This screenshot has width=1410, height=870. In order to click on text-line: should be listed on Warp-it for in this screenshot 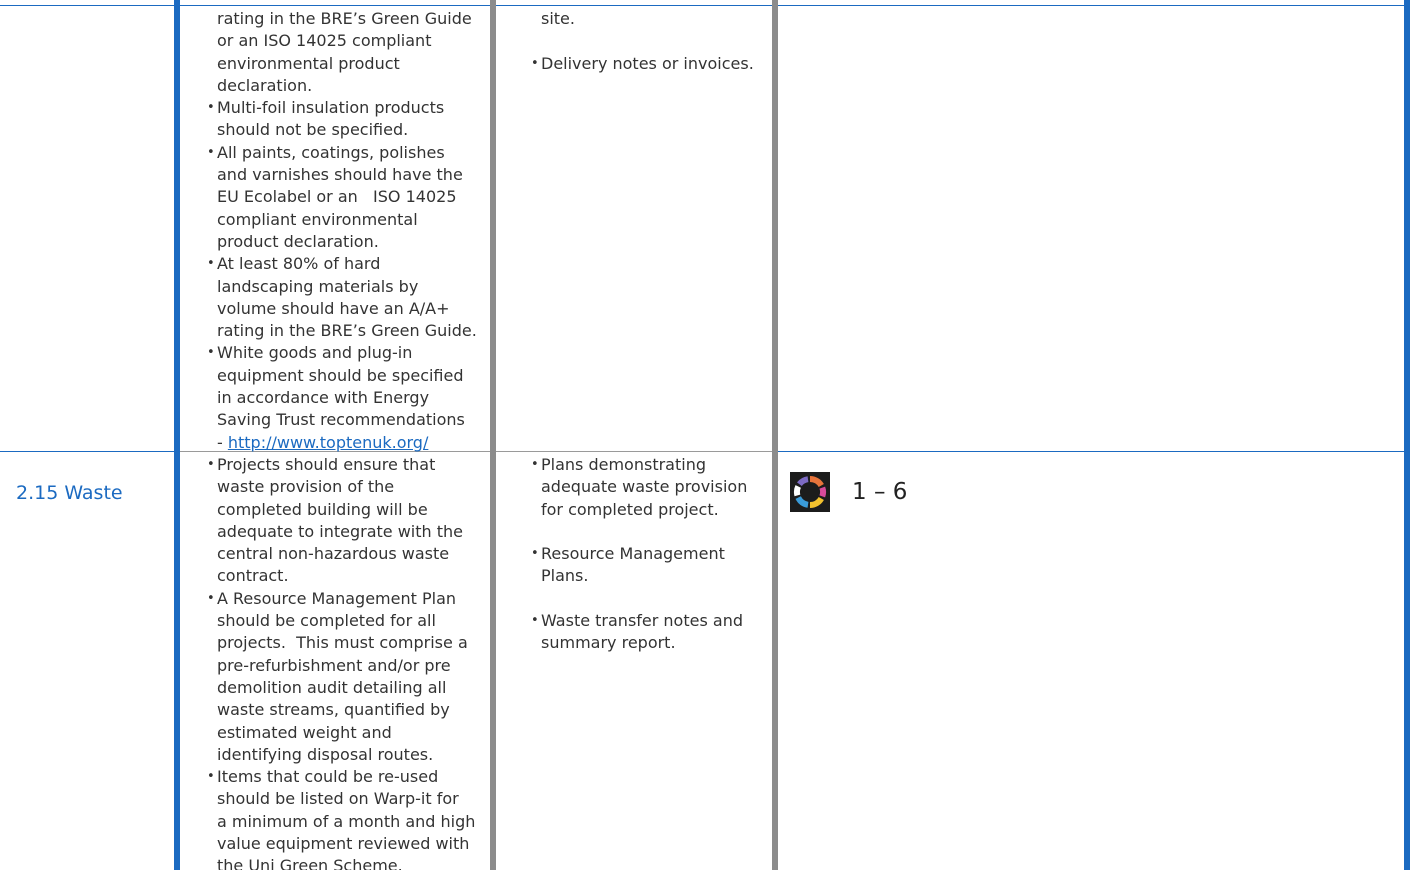, I will do `click(338, 799)`.